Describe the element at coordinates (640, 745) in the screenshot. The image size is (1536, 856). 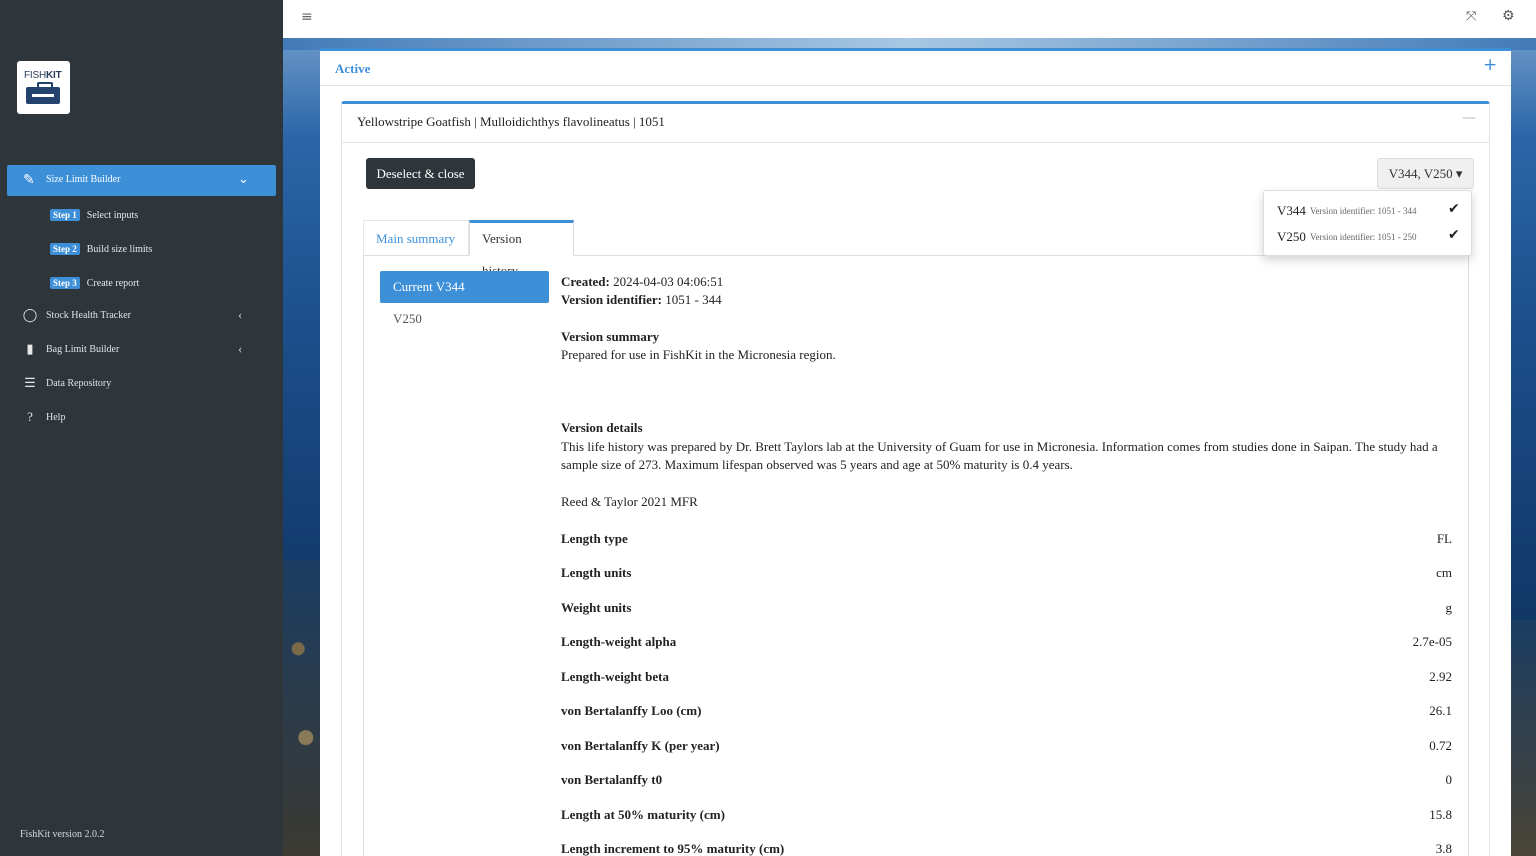
I see `param-label: von Bertalanffy K (per year)` at that location.